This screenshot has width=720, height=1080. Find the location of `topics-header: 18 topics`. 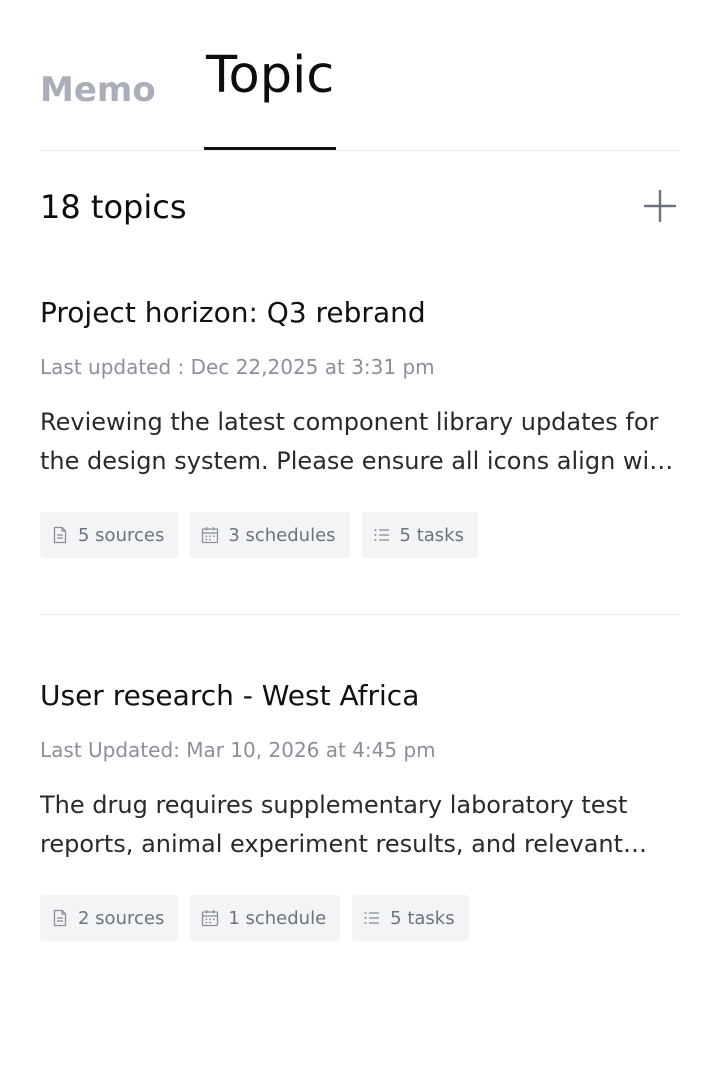

topics-header: 18 topics is located at coordinates (360, 208).